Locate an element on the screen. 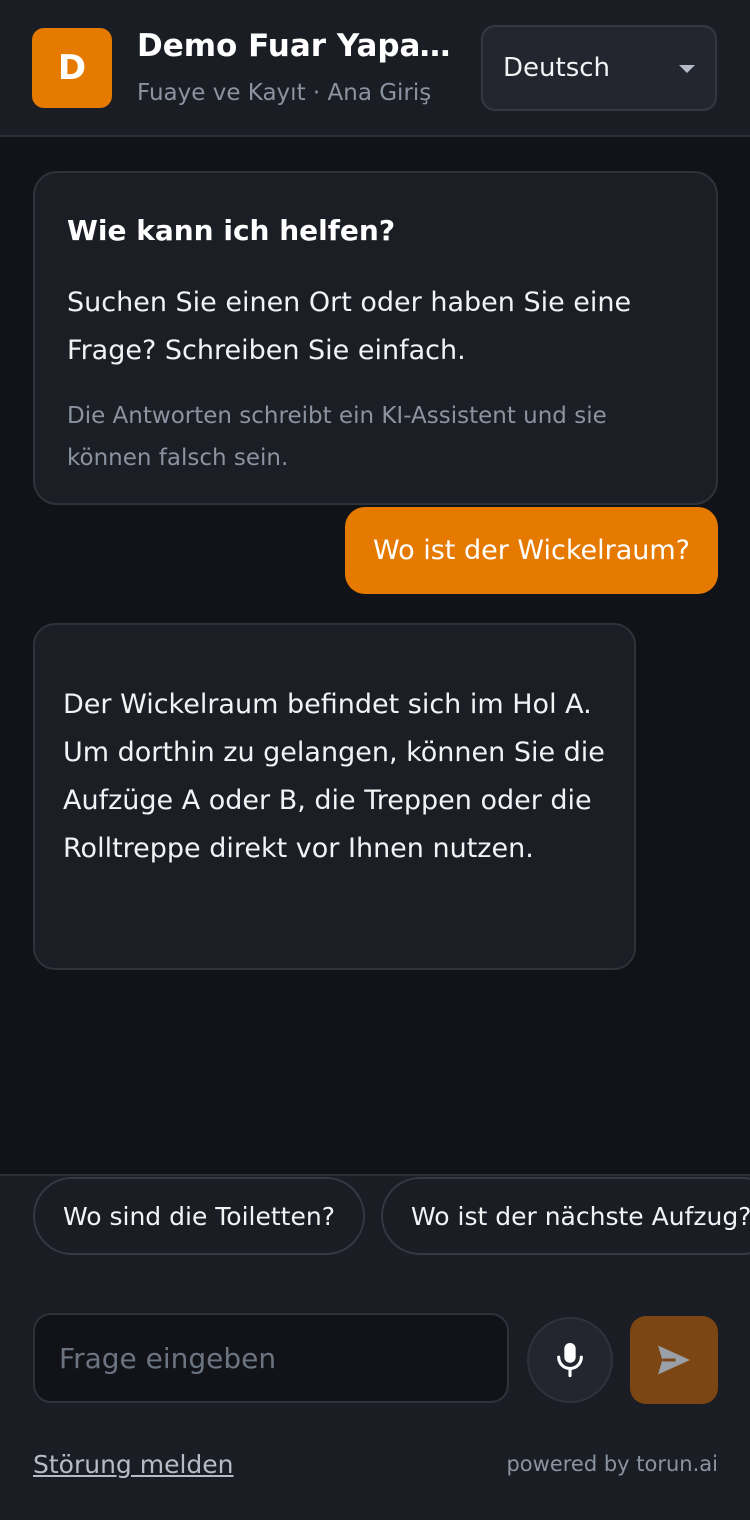  suggestion-chip-elevator: Wo ist der nächste Aufzug? is located at coordinates (565, 1216).